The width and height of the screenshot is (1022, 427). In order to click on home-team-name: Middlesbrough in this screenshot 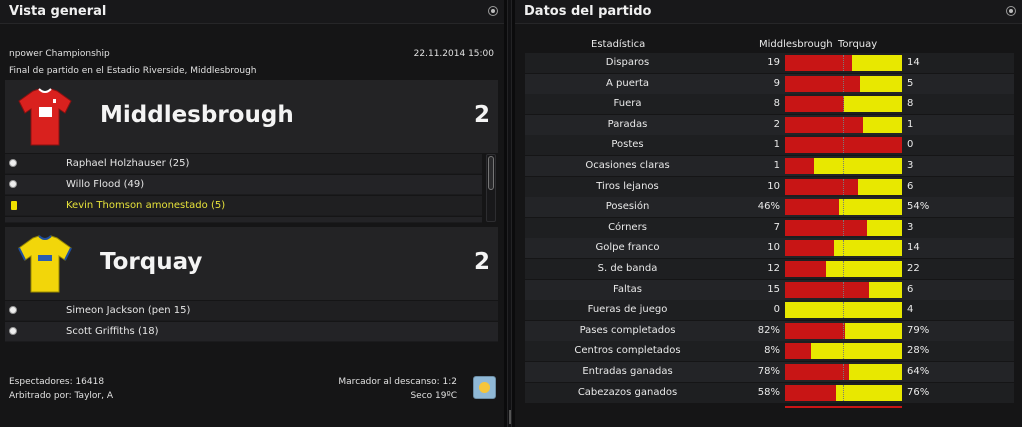, I will do `click(197, 115)`.